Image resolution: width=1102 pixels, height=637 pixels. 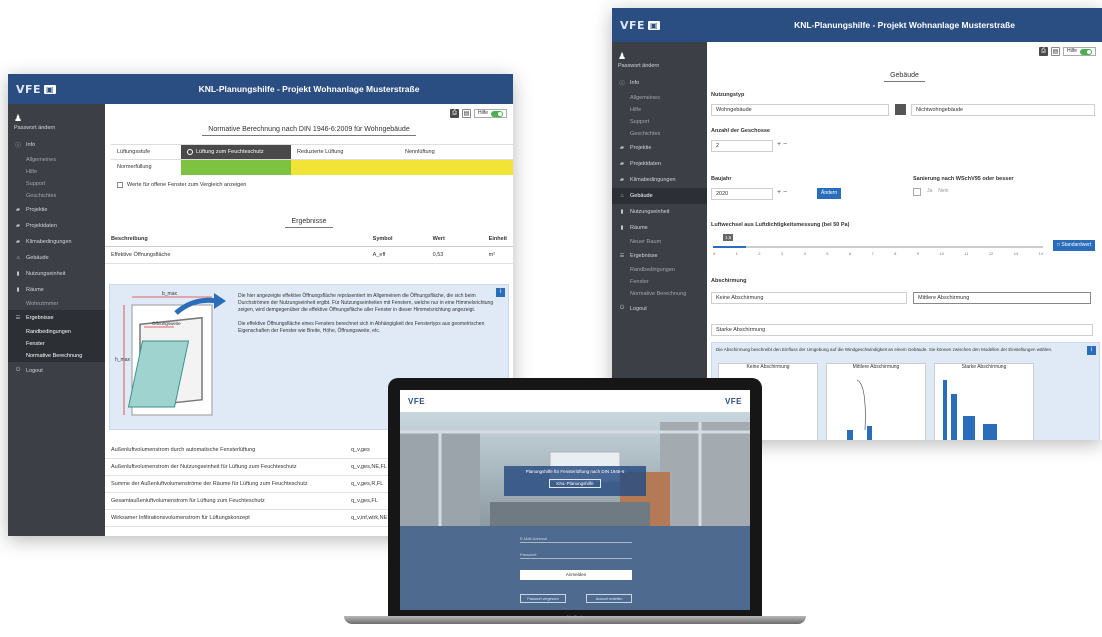 I want to click on status-warning-bar, so click(x=402, y=167).